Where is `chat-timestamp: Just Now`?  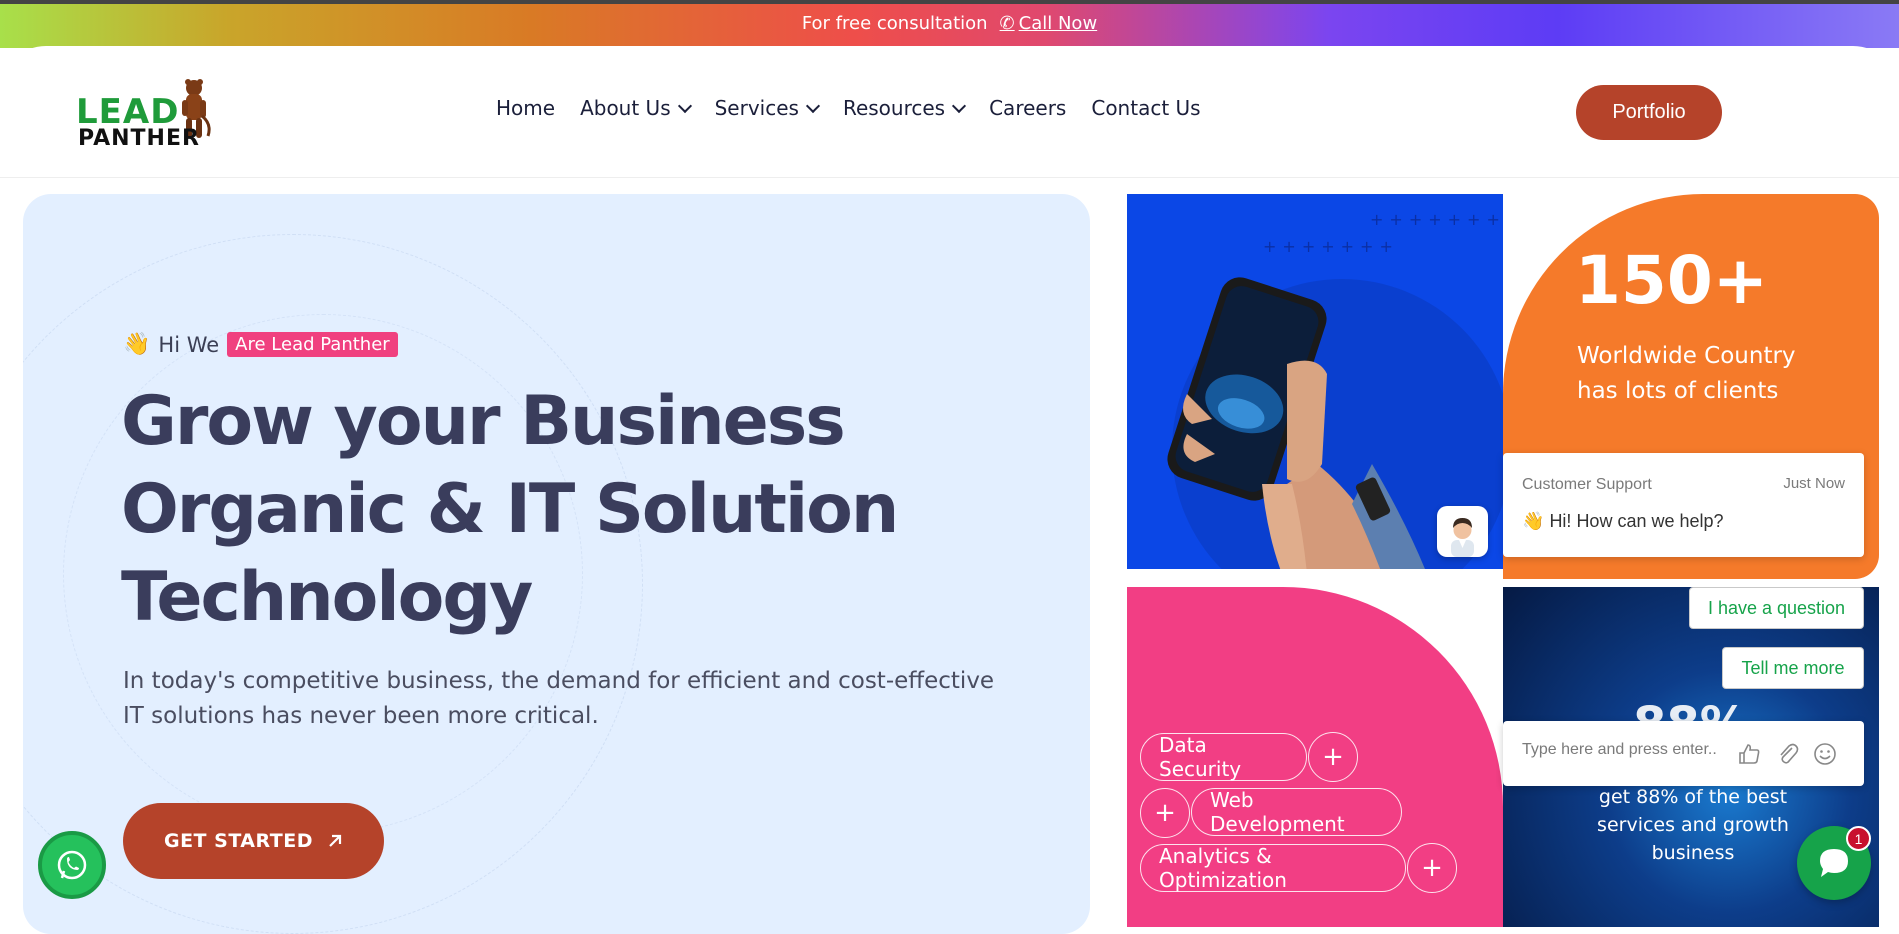 chat-timestamp: Just Now is located at coordinates (1814, 483).